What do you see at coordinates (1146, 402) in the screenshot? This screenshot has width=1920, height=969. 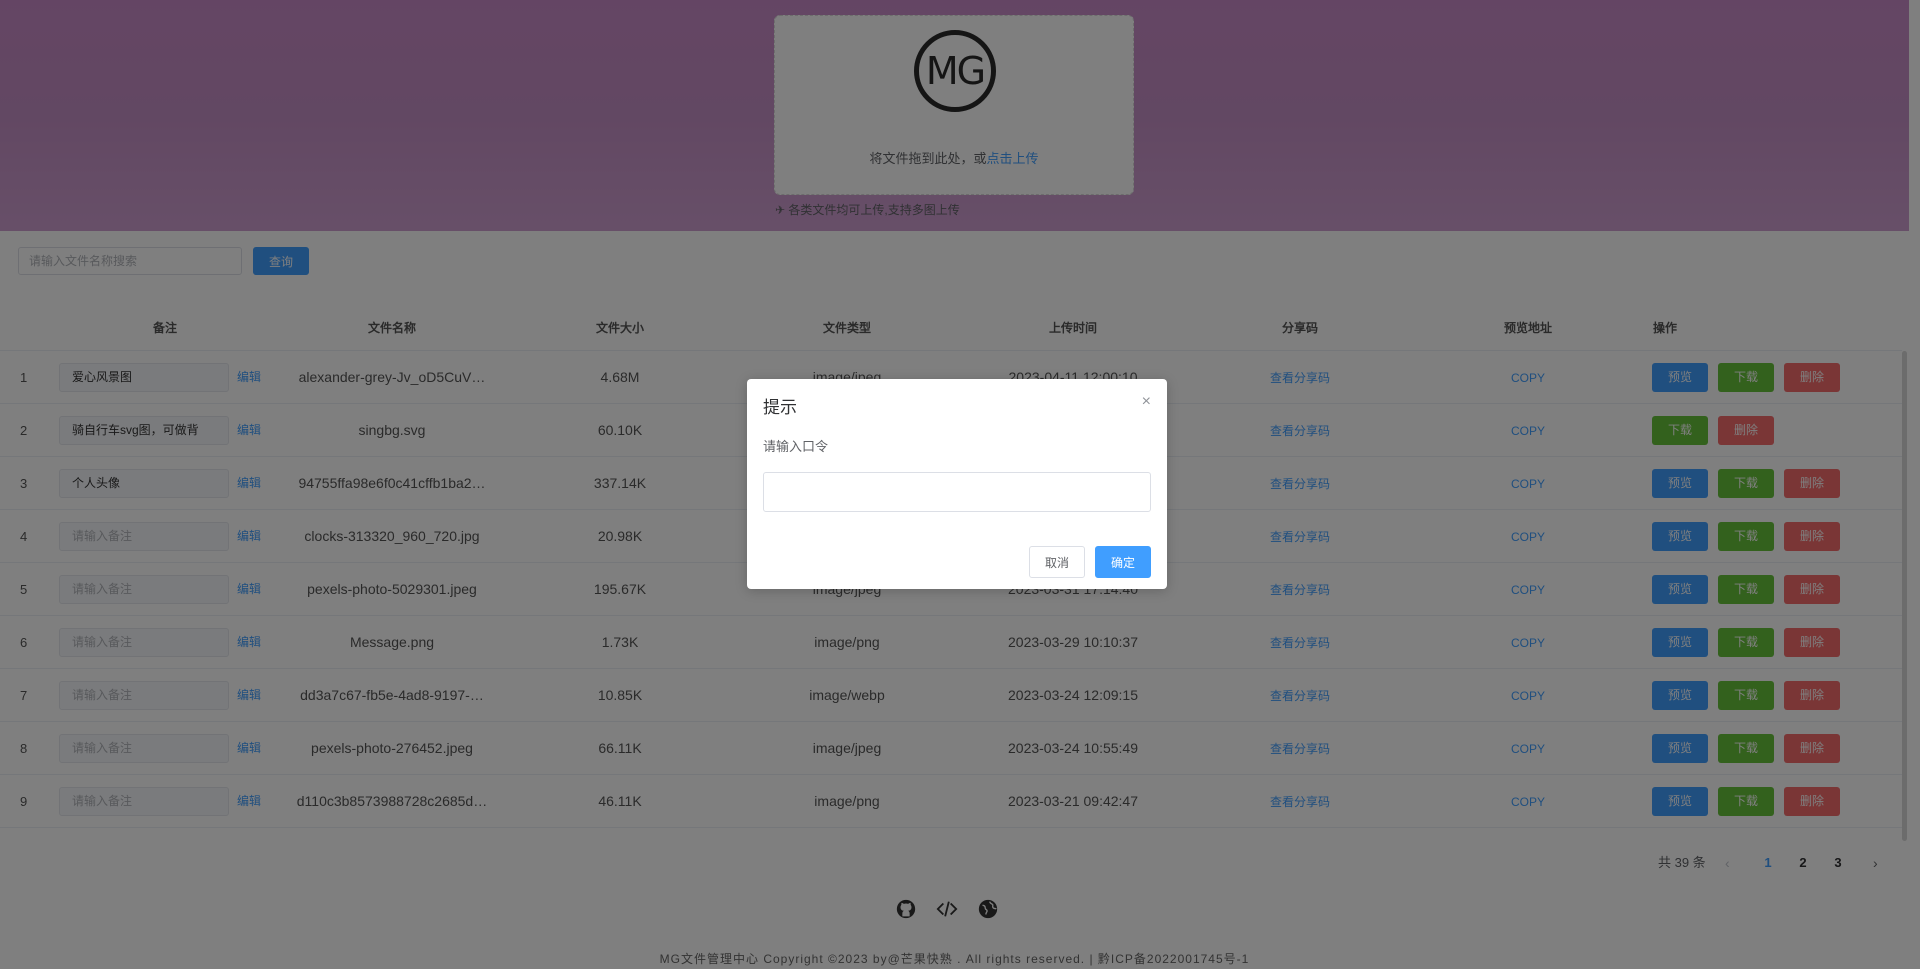 I see `close-icon: ×` at bounding box center [1146, 402].